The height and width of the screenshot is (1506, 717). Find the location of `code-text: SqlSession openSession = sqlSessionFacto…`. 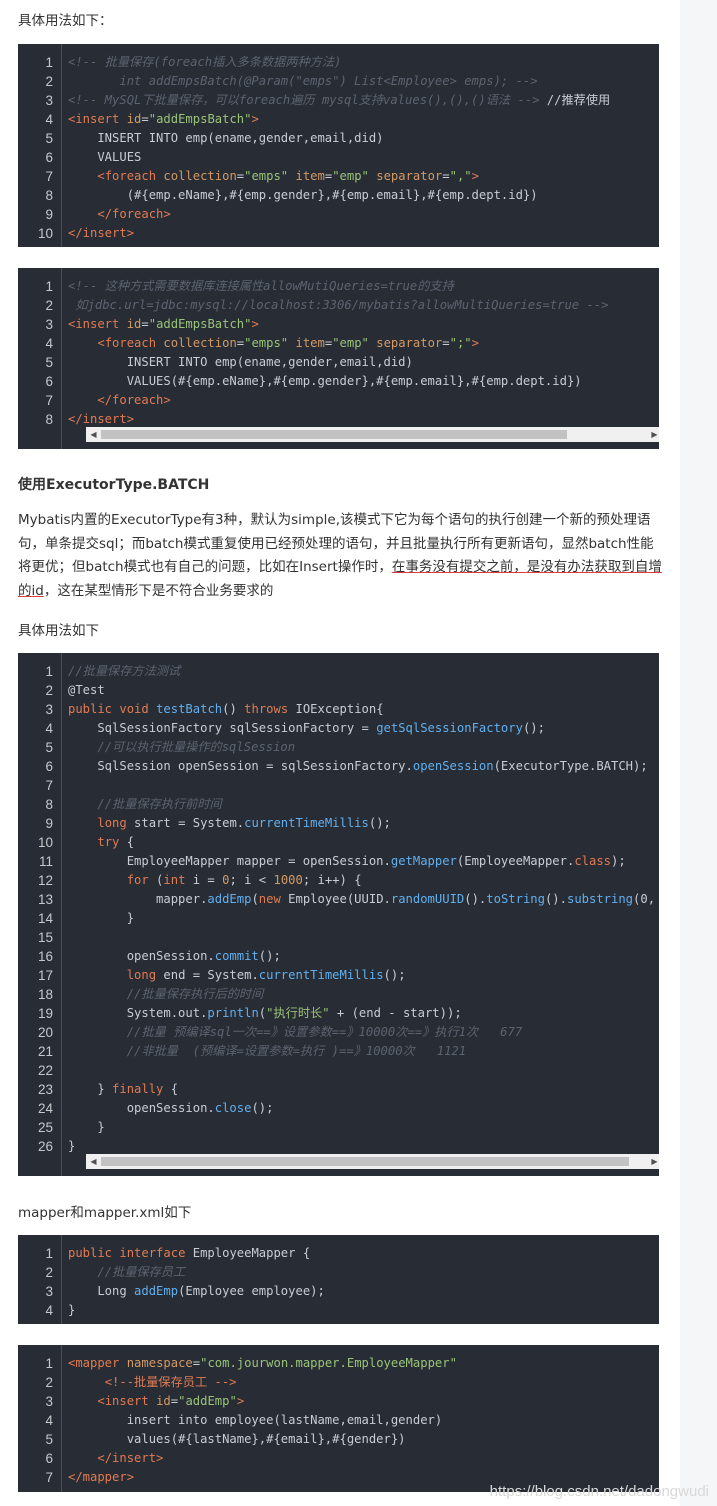

code-text: SqlSession openSession = sqlSessionFacto… is located at coordinates (363, 766).